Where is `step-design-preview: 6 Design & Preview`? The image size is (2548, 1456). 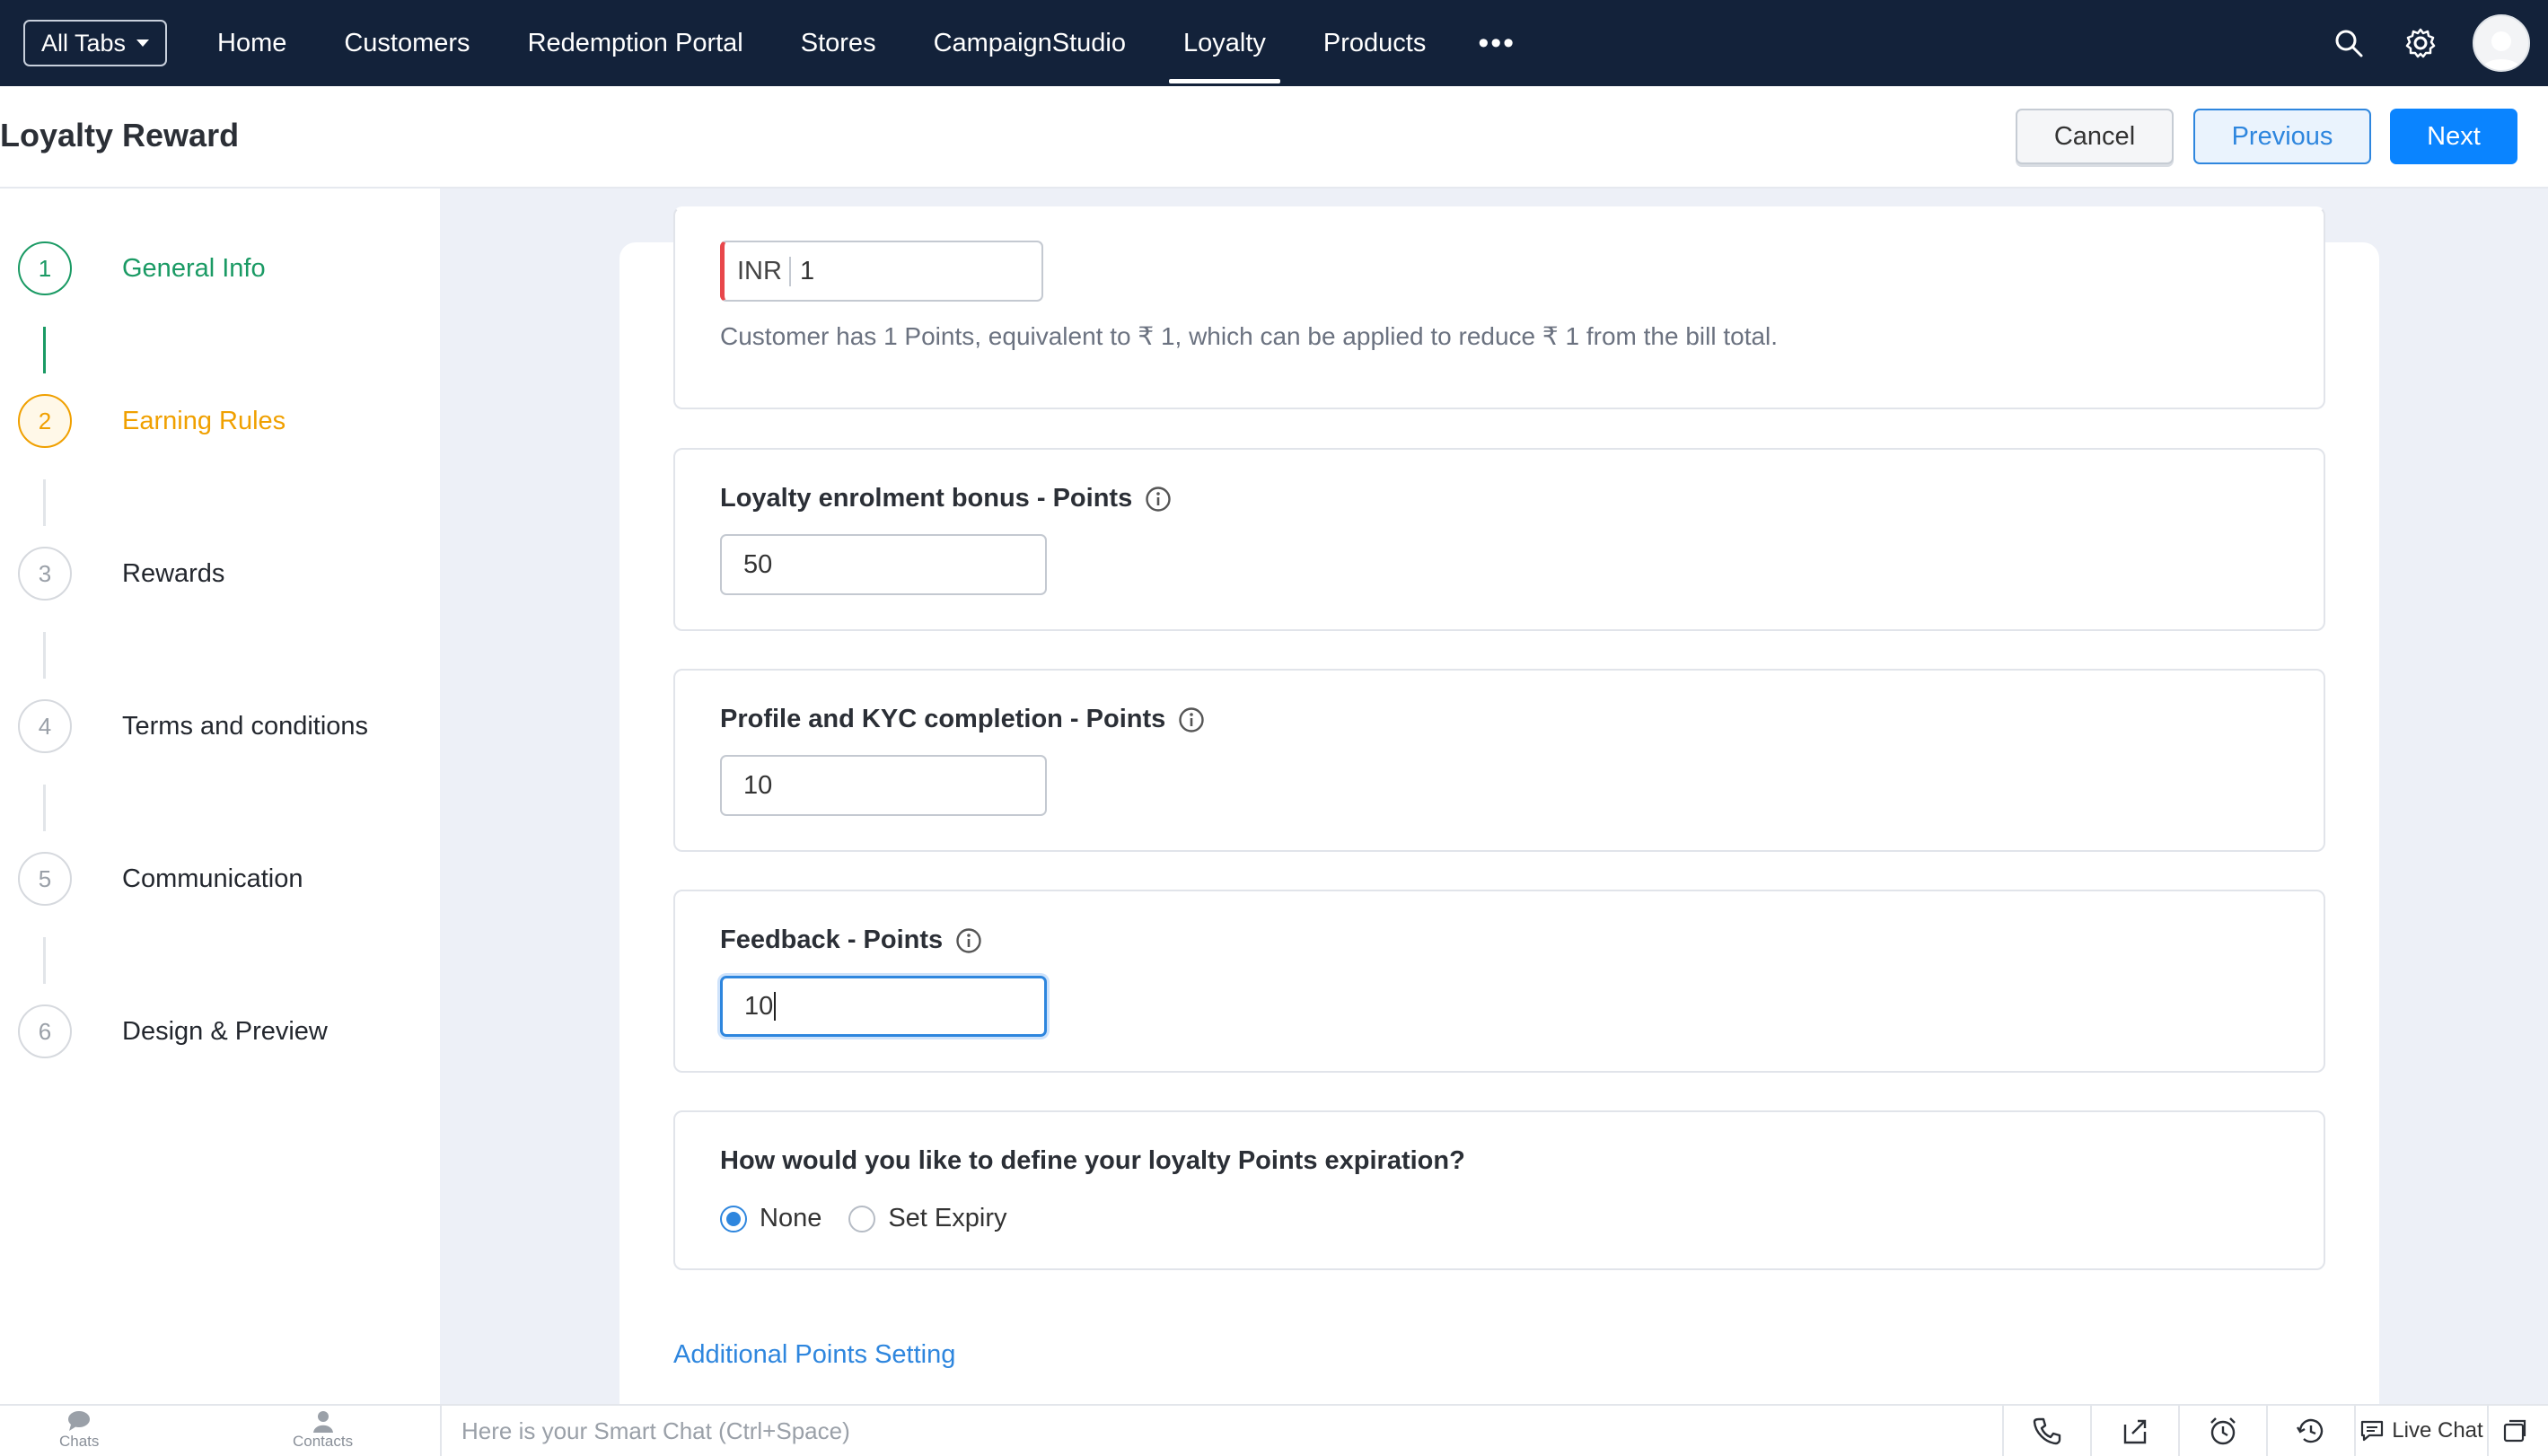
step-design-preview: 6 Design & Preview is located at coordinates (173, 1031).